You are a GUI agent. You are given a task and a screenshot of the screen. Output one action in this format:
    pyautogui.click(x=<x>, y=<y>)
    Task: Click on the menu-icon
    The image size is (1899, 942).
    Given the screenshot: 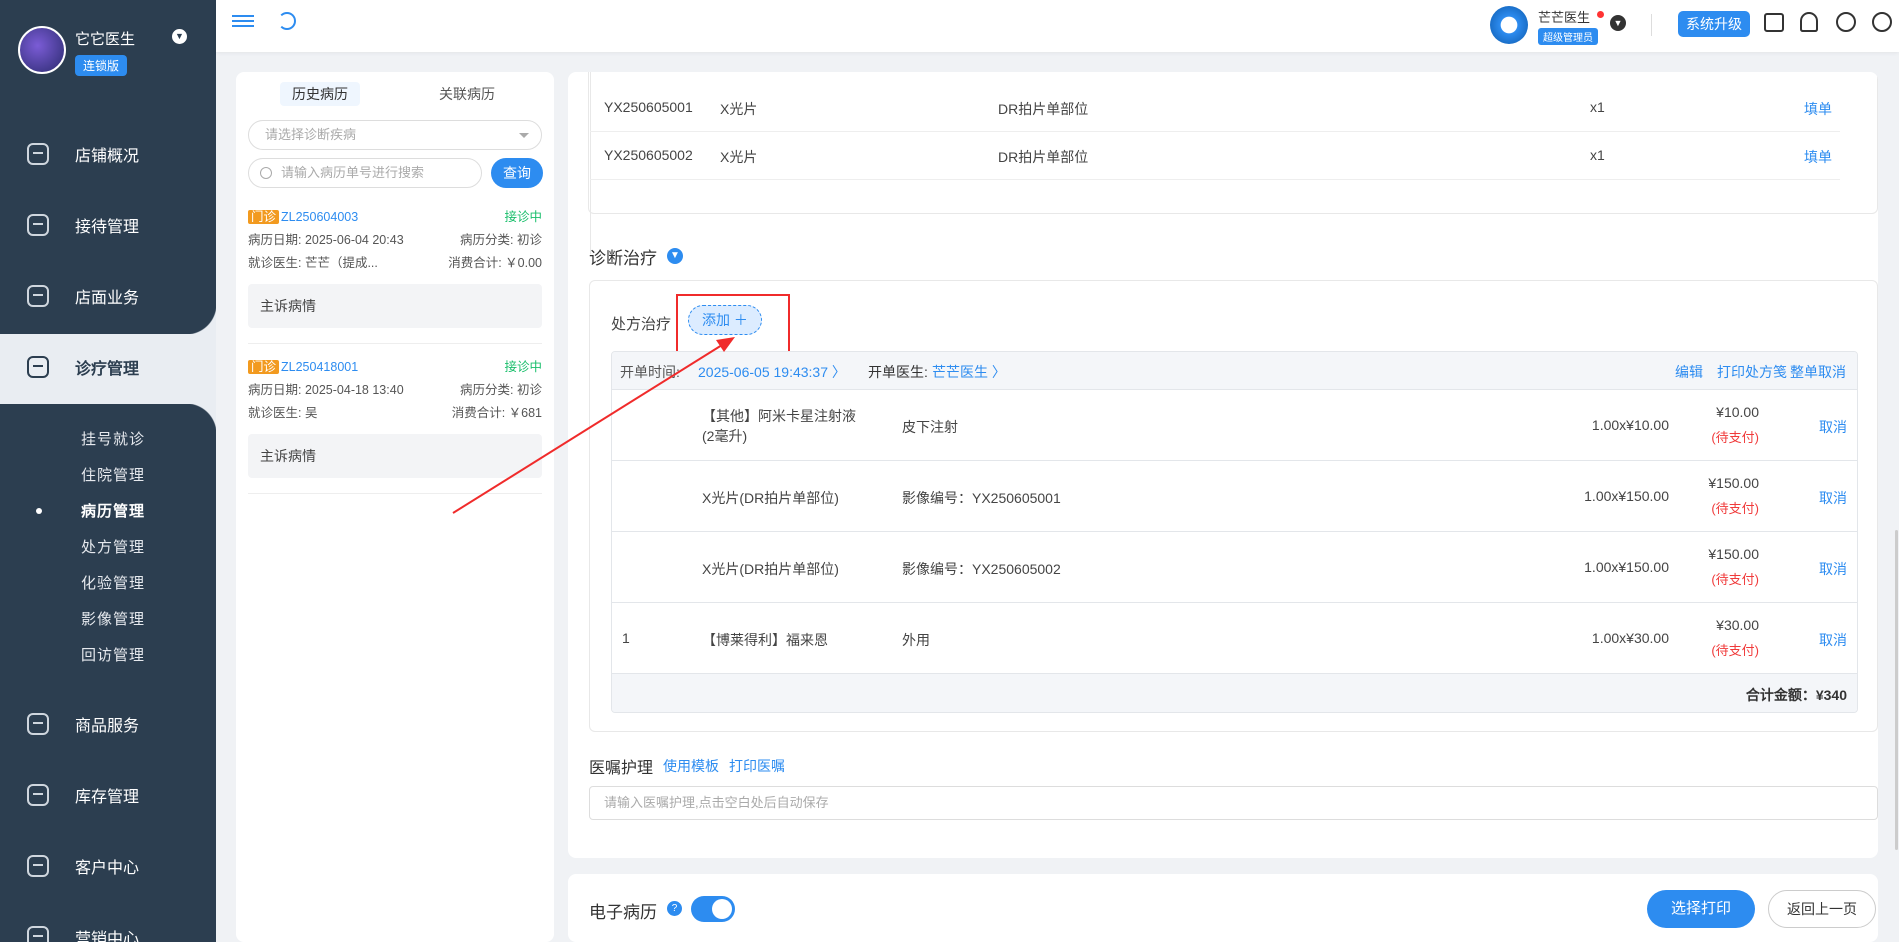 What is the action you would take?
    pyautogui.click(x=243, y=21)
    